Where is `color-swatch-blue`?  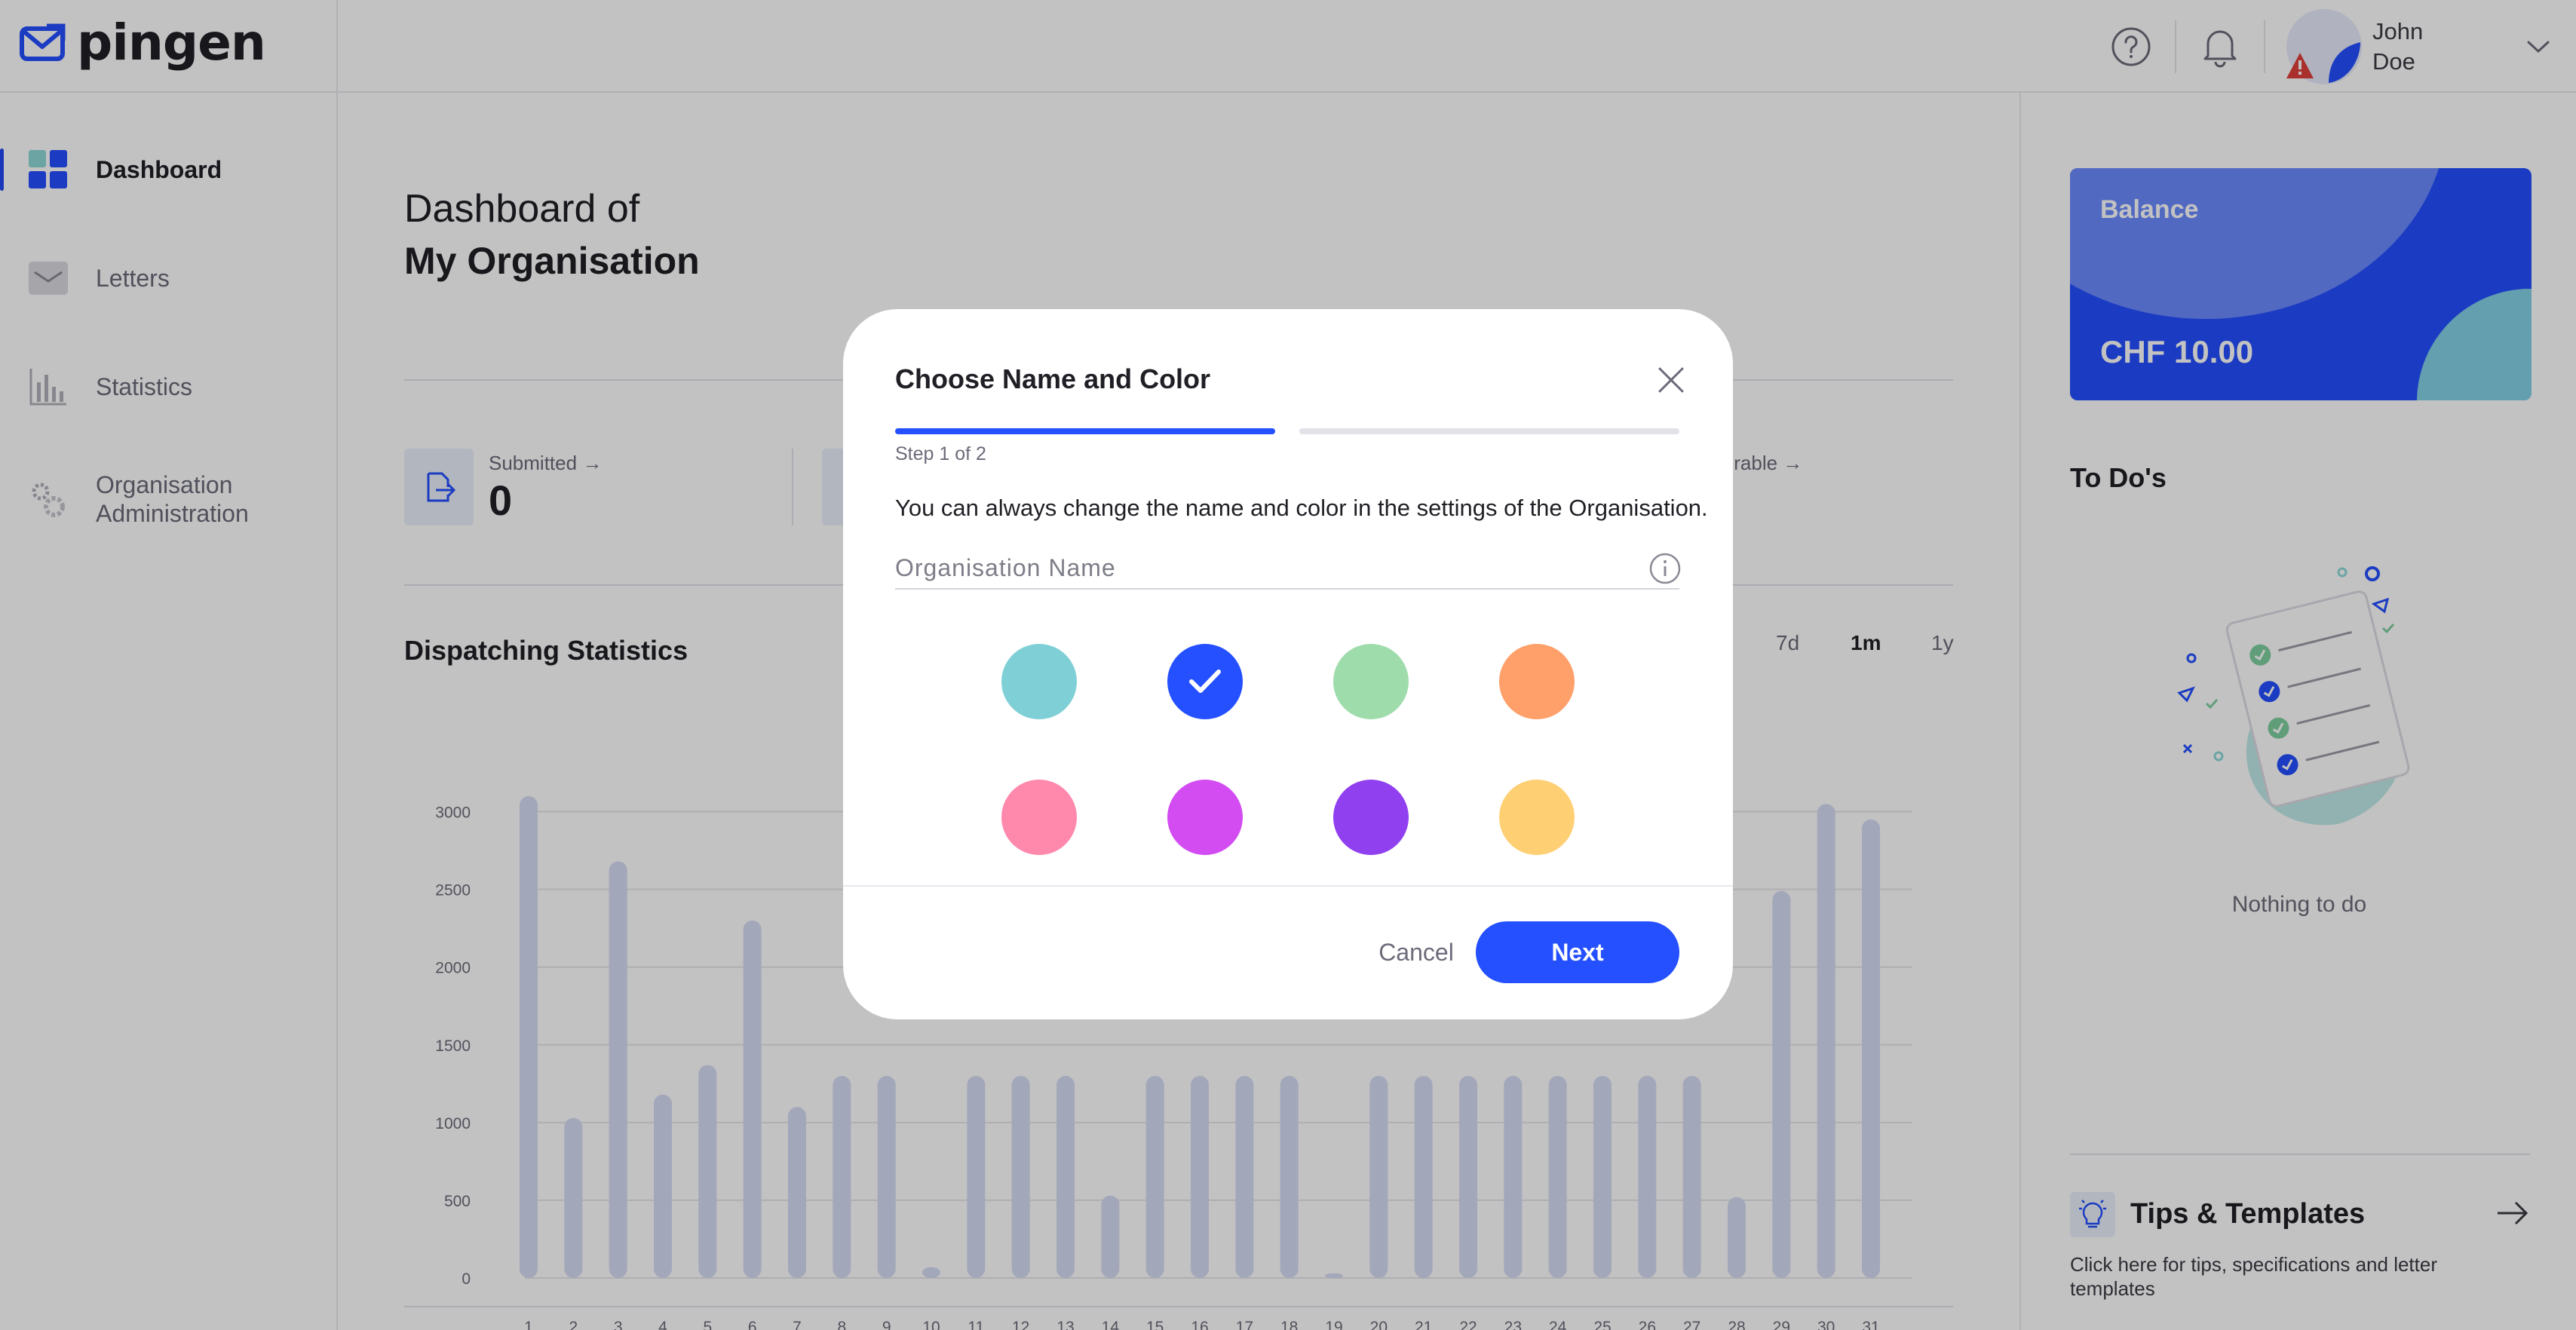 color-swatch-blue is located at coordinates (1205, 681).